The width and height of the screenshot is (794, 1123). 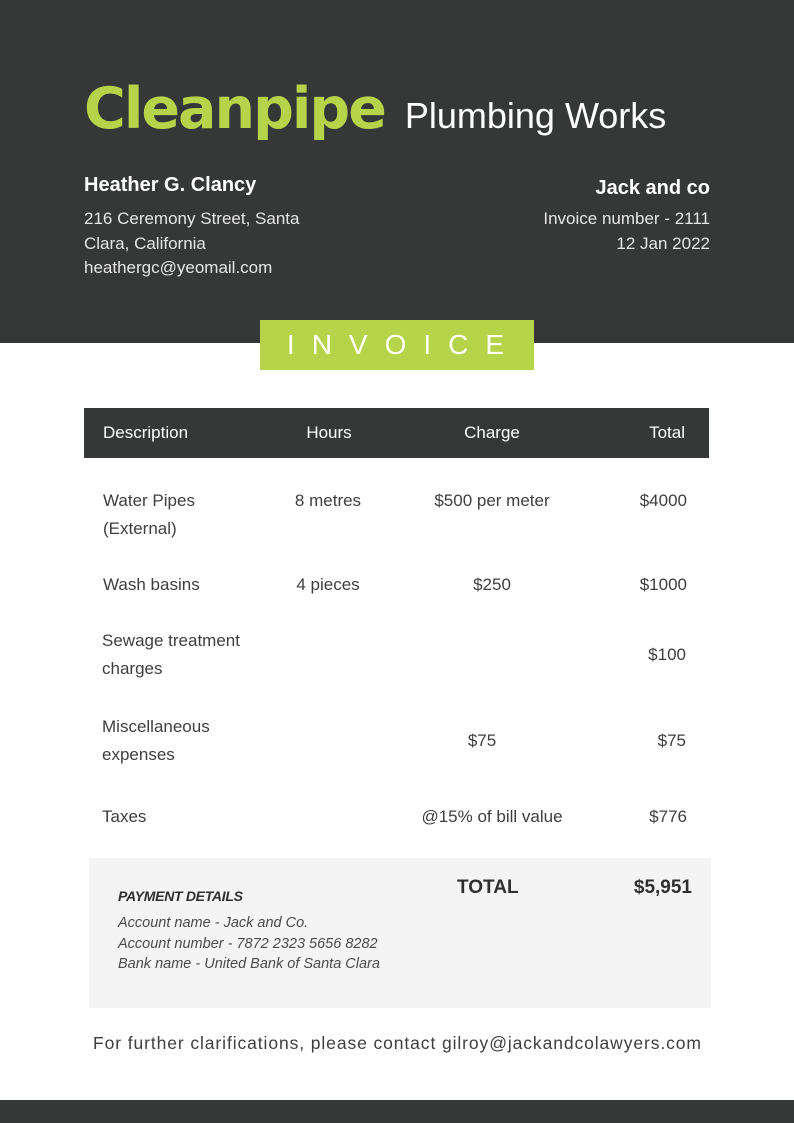 What do you see at coordinates (667, 654) in the screenshot?
I see `row-total: $100` at bounding box center [667, 654].